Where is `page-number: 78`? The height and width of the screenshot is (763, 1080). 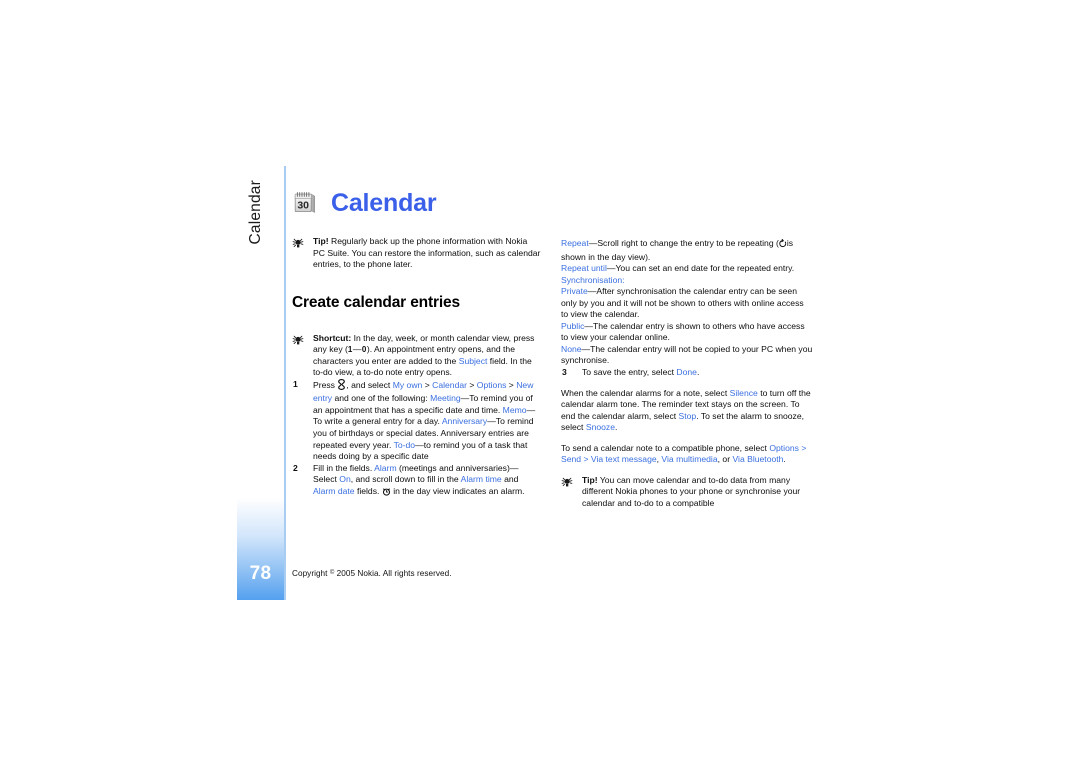 page-number: 78 is located at coordinates (260, 573).